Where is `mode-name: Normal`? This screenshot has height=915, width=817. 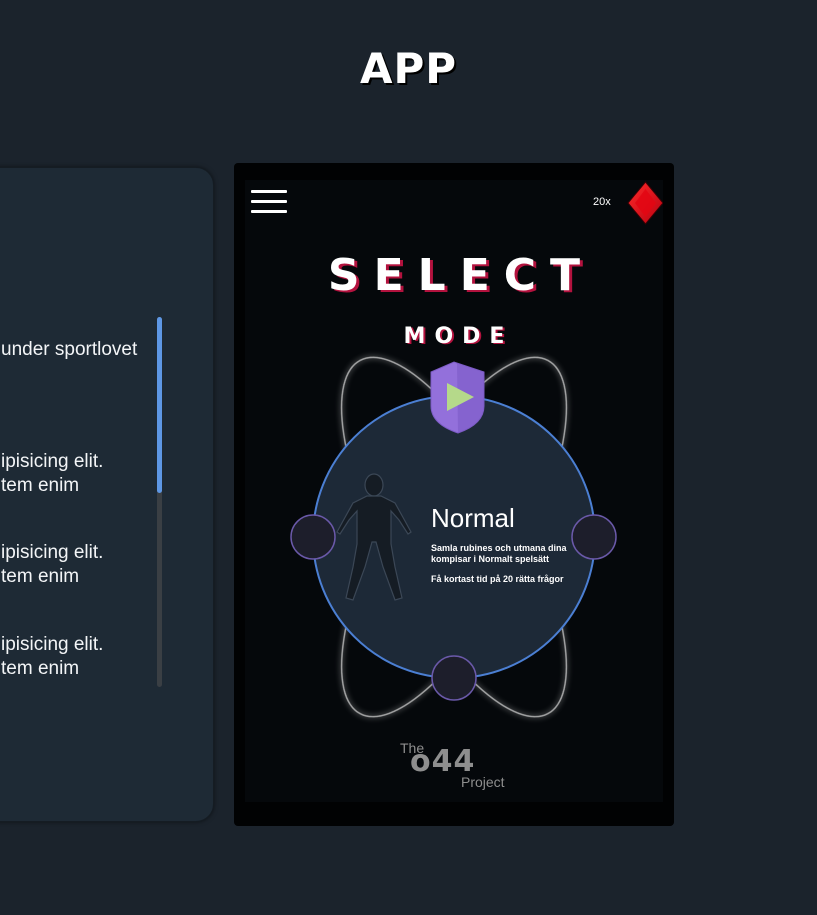
mode-name: Normal is located at coordinates (473, 518).